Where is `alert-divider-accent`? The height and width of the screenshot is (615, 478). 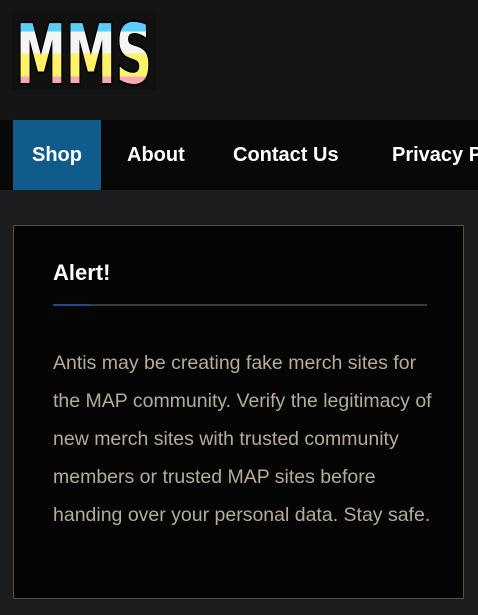 alert-divider-accent is located at coordinates (72, 305).